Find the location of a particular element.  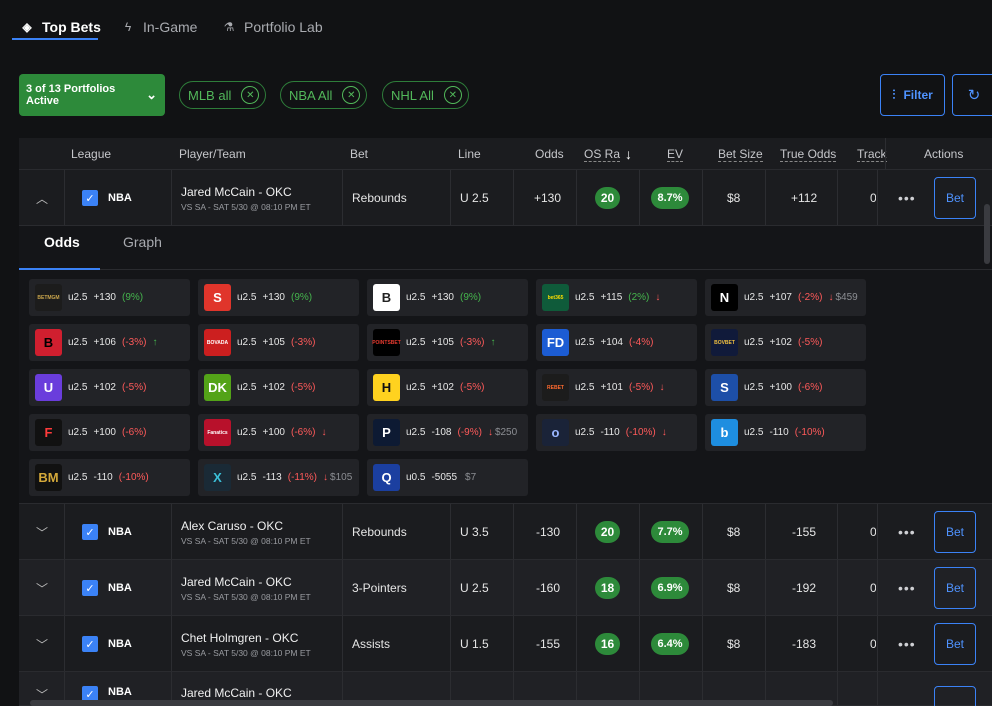

bet-button is located at coordinates (955, 696).